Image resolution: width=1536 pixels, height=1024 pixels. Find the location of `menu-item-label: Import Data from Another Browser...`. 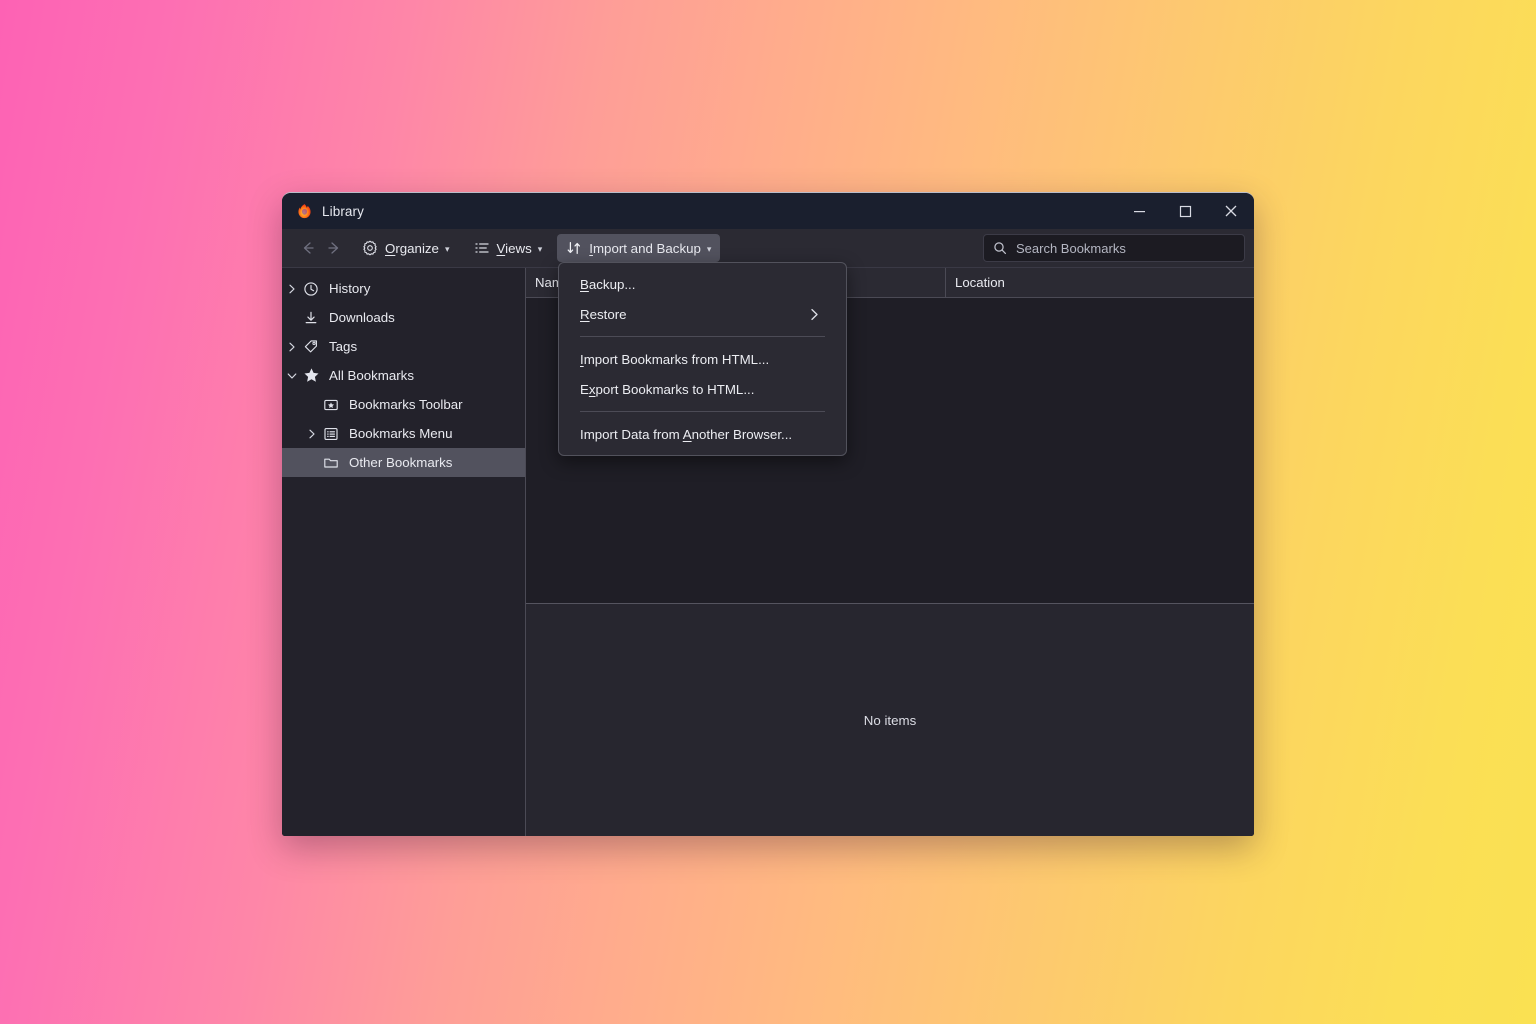

menu-item-label: Import Data from Another Browser... is located at coordinates (686, 434).